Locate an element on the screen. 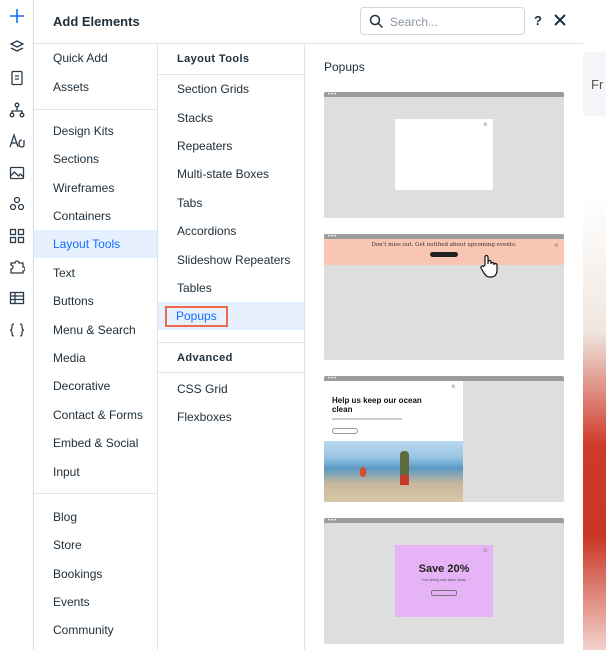  image-icon is located at coordinates (17, 173).